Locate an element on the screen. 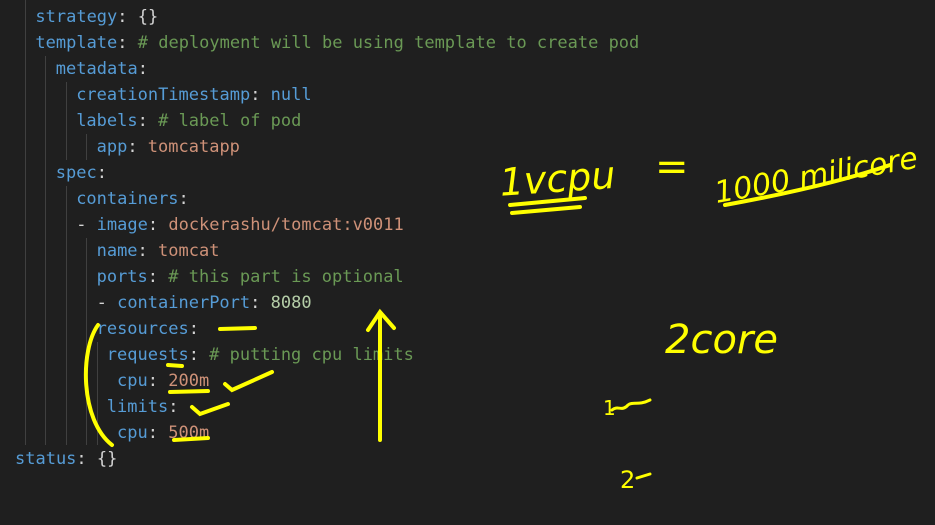  annotation-up-arrow is located at coordinates (381, 375).